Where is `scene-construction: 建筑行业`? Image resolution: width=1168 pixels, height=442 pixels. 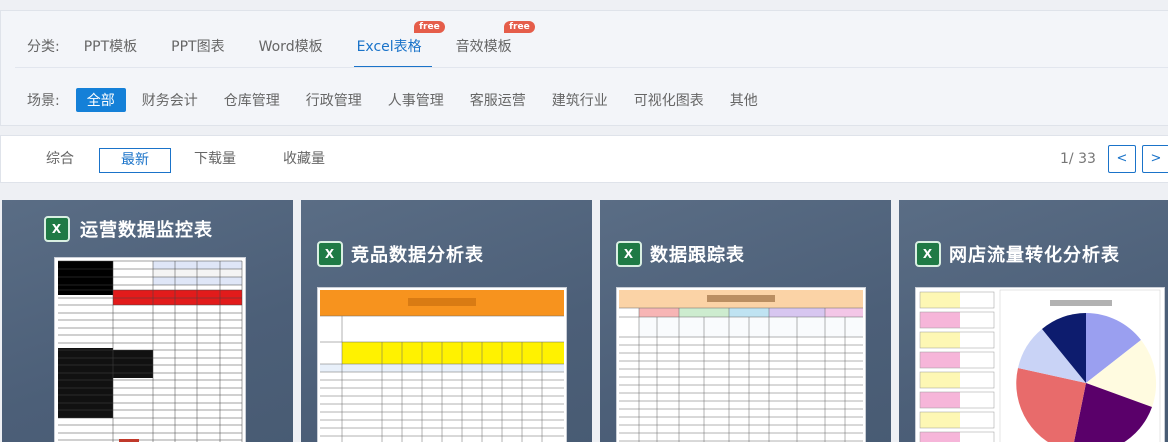
scene-construction: 建筑行业 is located at coordinates (580, 100).